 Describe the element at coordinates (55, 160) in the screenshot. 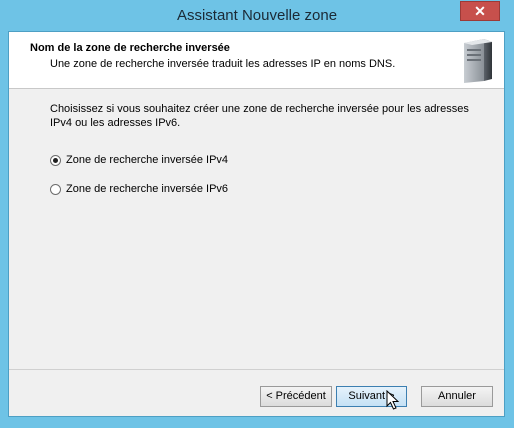

I see `radio-button-ipv4` at that location.